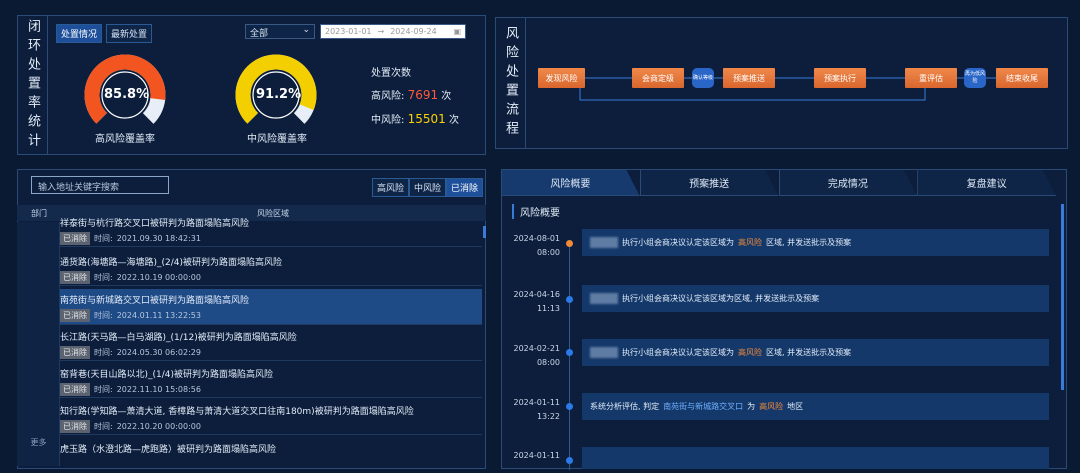 The height and width of the screenshot is (473, 1080). I want to click on tab-review: 复盘建议, so click(986, 182).